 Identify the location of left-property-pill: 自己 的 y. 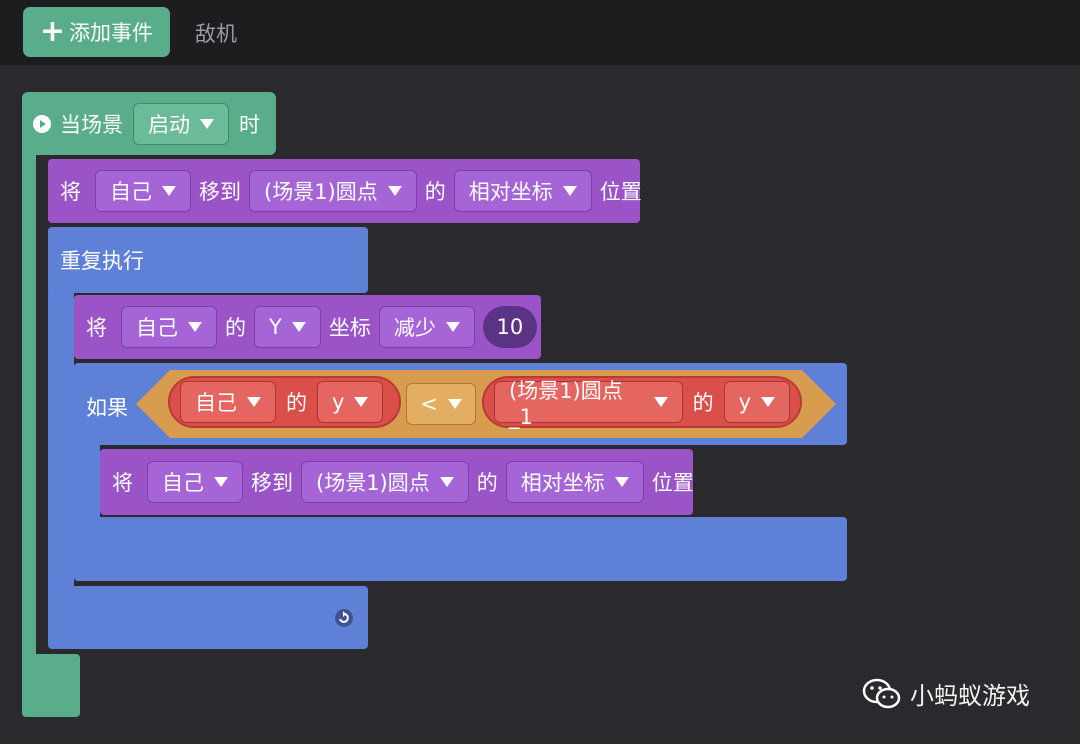
(284, 402).